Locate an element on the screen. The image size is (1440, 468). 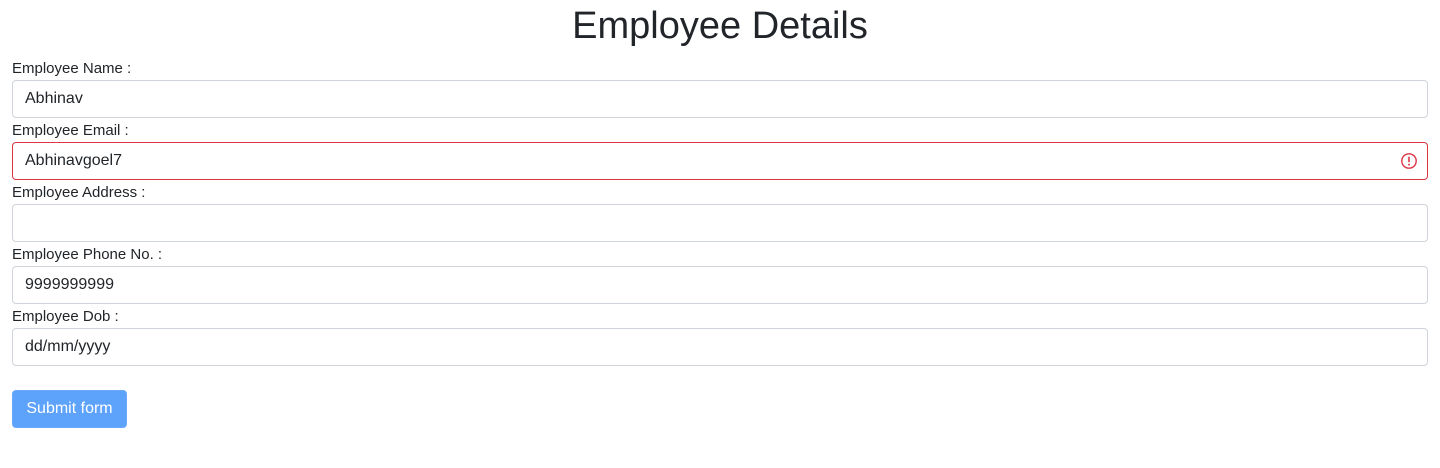
email-input-wrap is located at coordinates (720, 161).